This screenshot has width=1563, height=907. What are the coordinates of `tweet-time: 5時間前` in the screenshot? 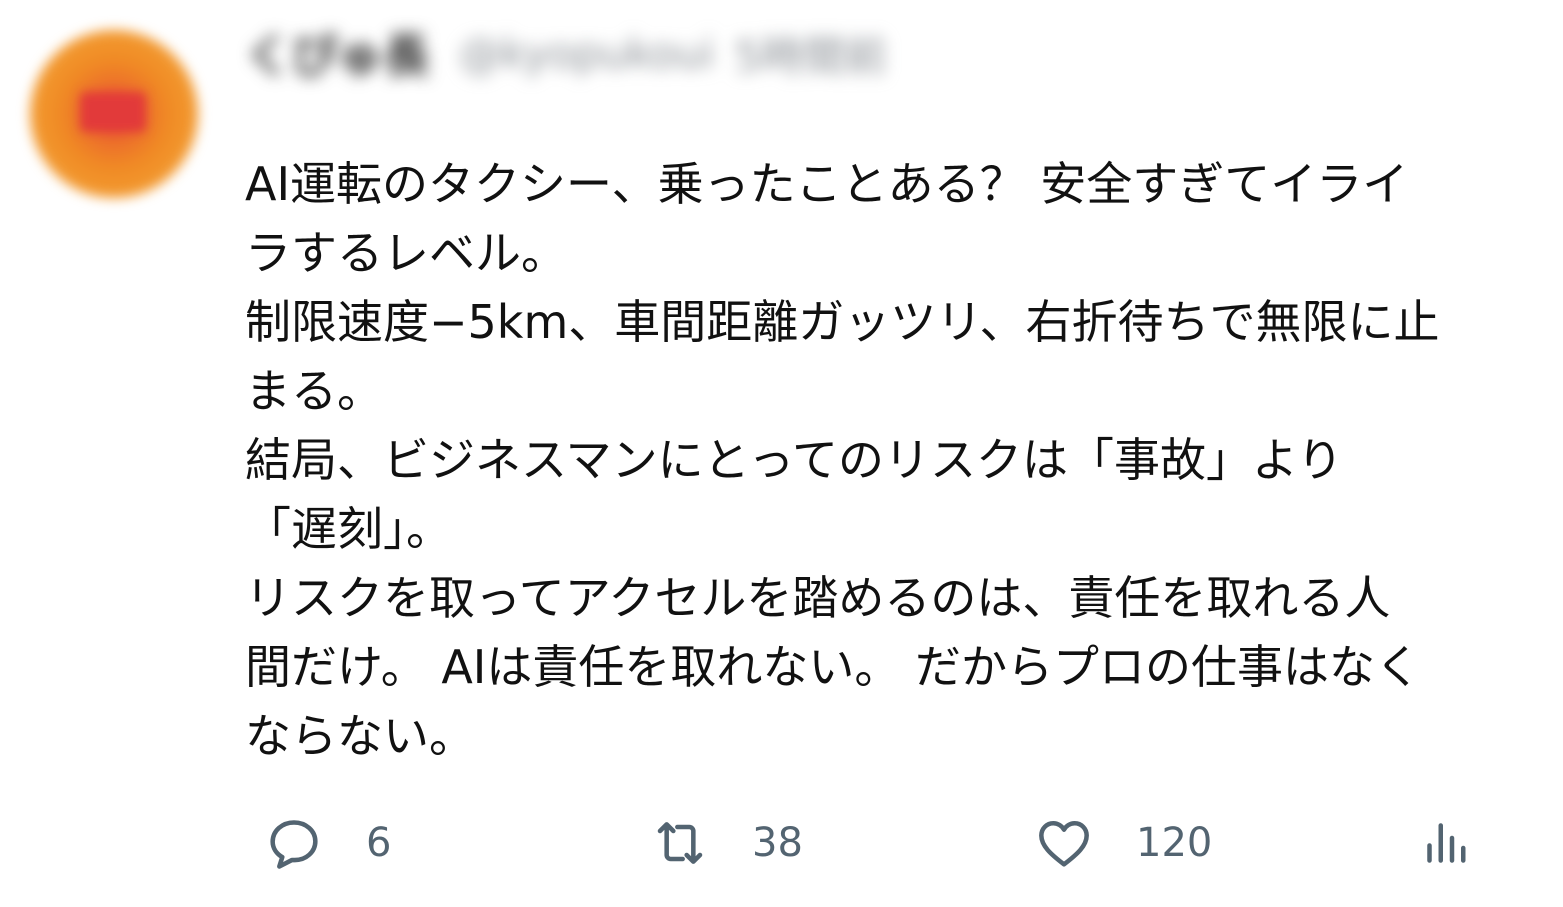 It's located at (810, 53).